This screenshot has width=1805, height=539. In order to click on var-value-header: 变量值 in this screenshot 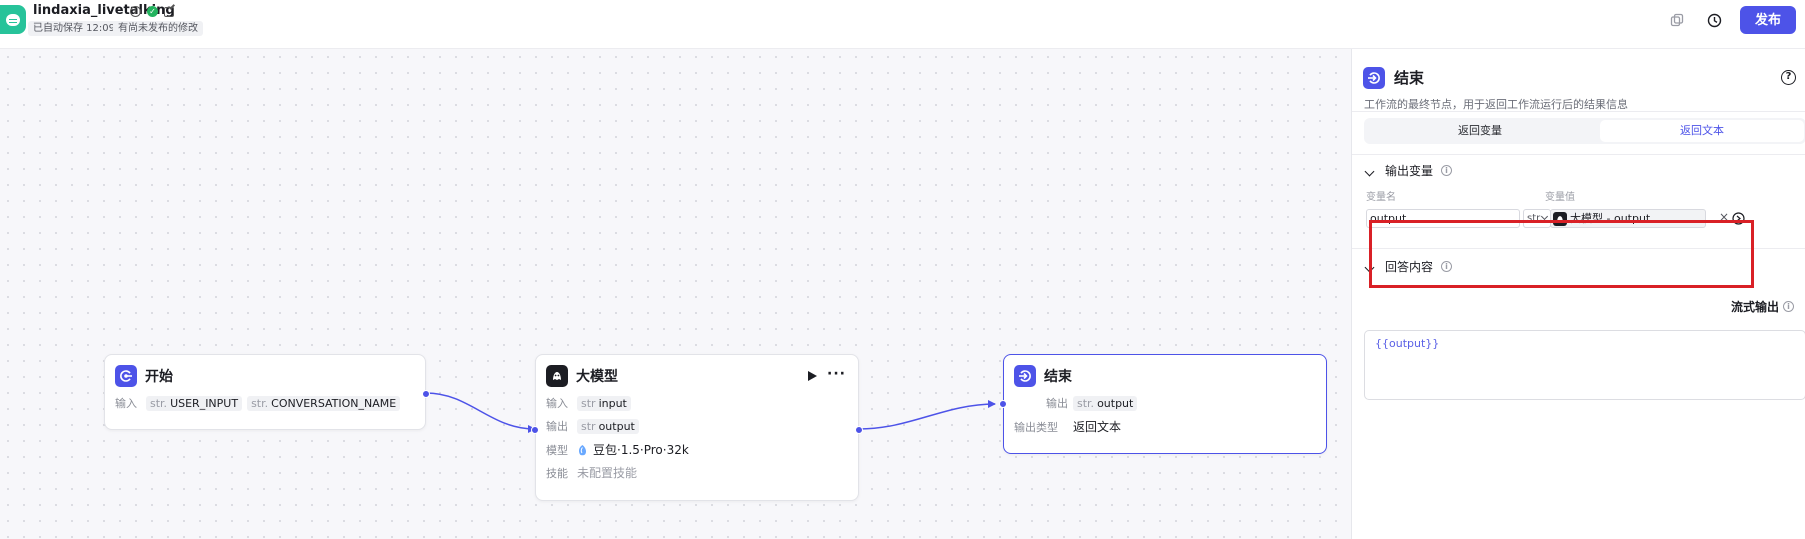, I will do `click(1560, 197)`.